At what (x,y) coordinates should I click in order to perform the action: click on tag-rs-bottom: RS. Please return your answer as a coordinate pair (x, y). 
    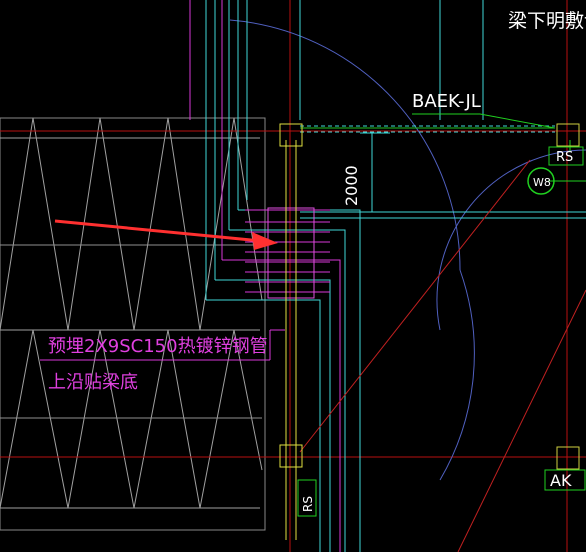
    Looking at the image, I should click on (307, 498).